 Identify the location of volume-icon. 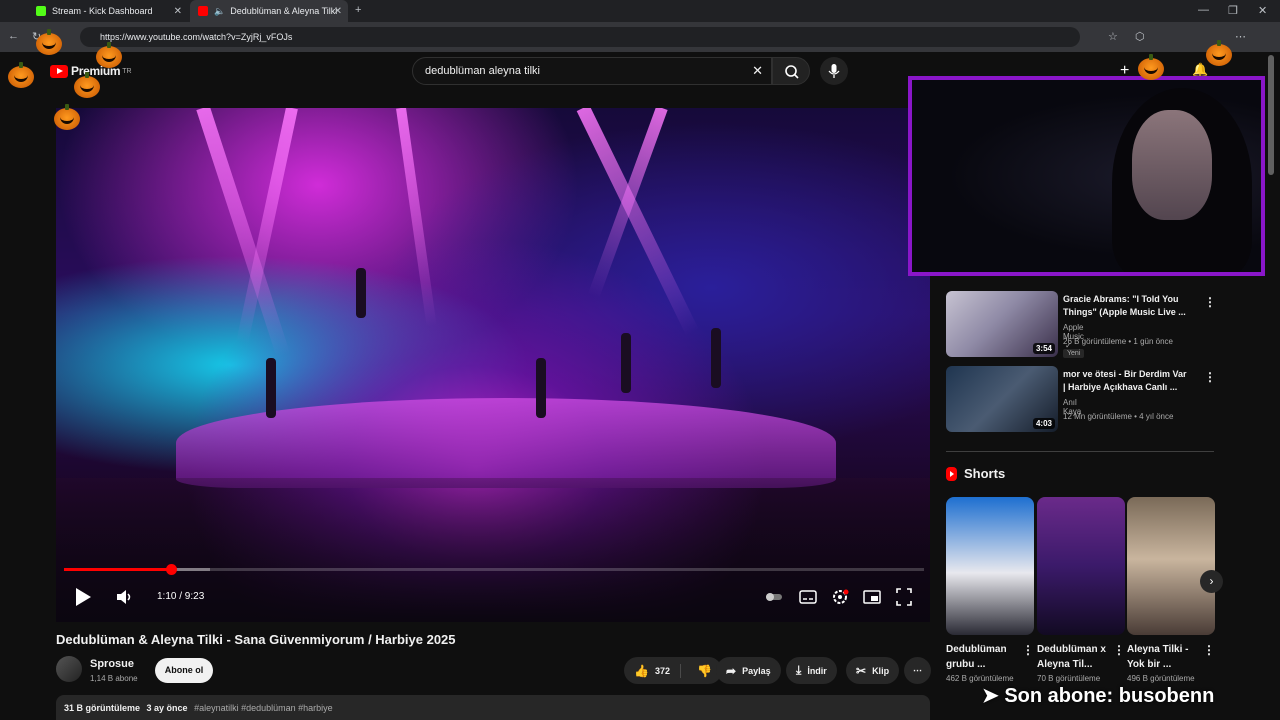
(124, 597).